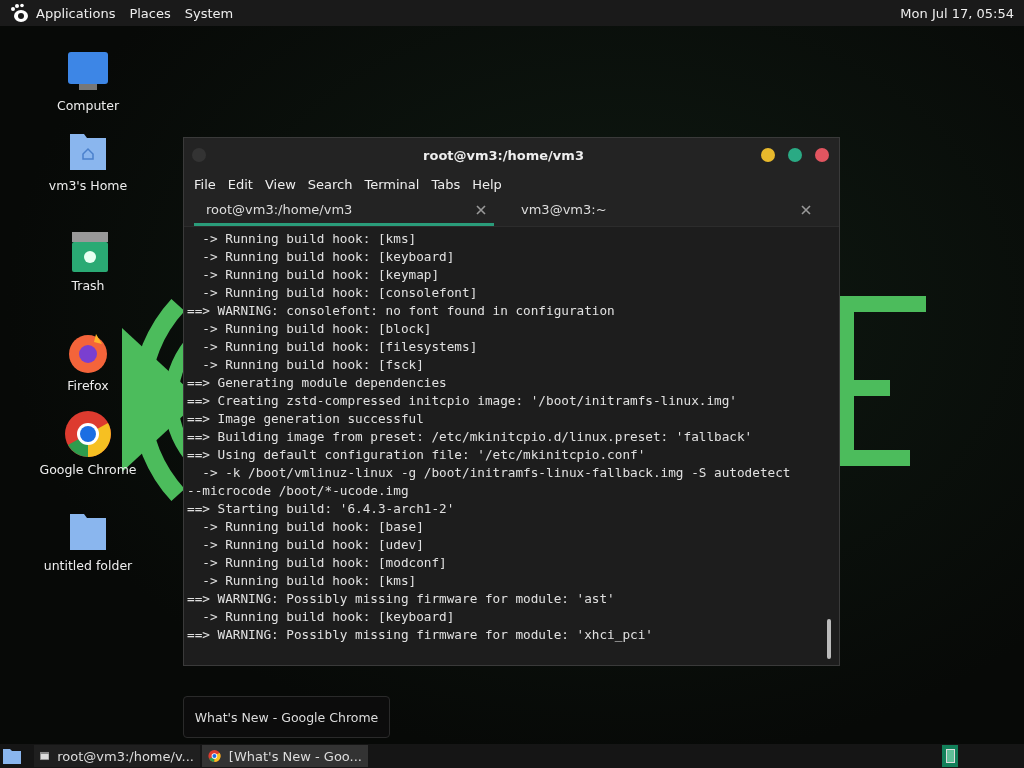 This screenshot has width=1024, height=768. I want to click on terminal-line: -> Running build hook: [keymap], so click(321, 275).